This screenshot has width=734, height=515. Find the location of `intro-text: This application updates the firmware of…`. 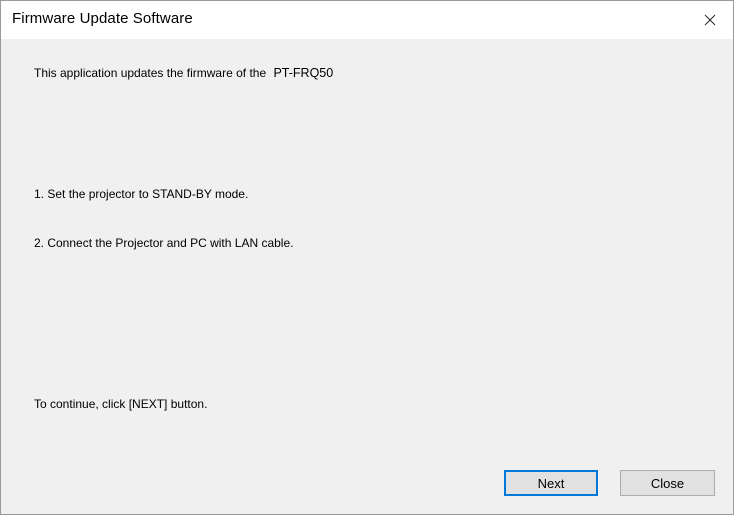

intro-text: This application updates the firmware of… is located at coordinates (150, 73).